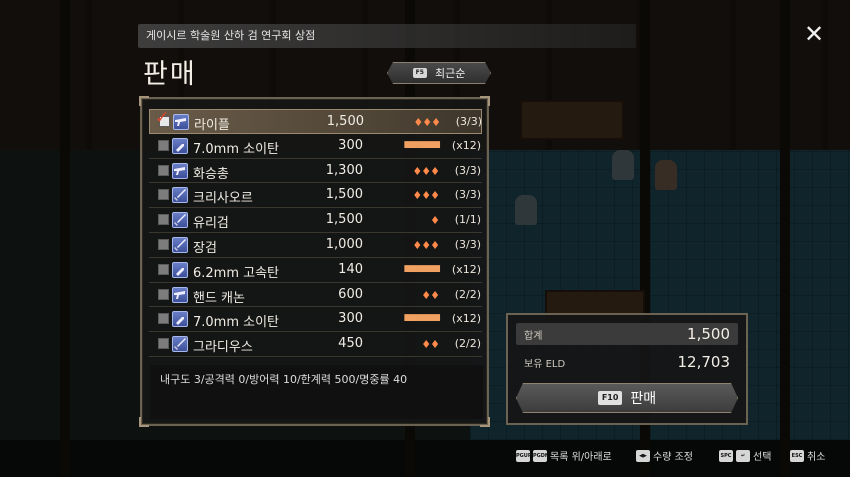 The image size is (850, 477). Describe the element at coordinates (643, 455) in the screenshot. I see `left-right-key-icon: ◀▶` at that location.